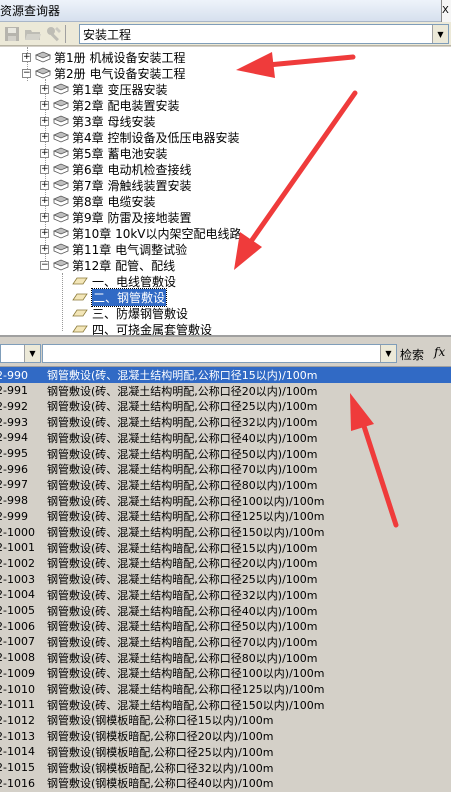 This screenshot has width=451, height=792. What do you see at coordinates (225, 501) in the screenshot?
I see `table-row: 2-998 钢管敷设(砖、混凝土结构明配,公称口径100以内)/100m` at bounding box center [225, 501].